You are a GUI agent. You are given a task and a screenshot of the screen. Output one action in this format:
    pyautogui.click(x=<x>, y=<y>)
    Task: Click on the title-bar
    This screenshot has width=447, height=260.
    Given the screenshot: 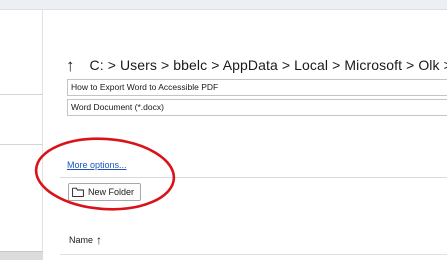 What is the action you would take?
    pyautogui.click(x=223, y=5)
    